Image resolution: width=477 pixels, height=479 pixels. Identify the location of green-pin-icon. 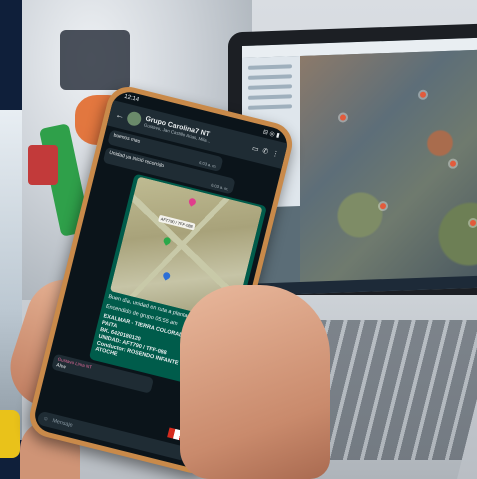
(167, 240).